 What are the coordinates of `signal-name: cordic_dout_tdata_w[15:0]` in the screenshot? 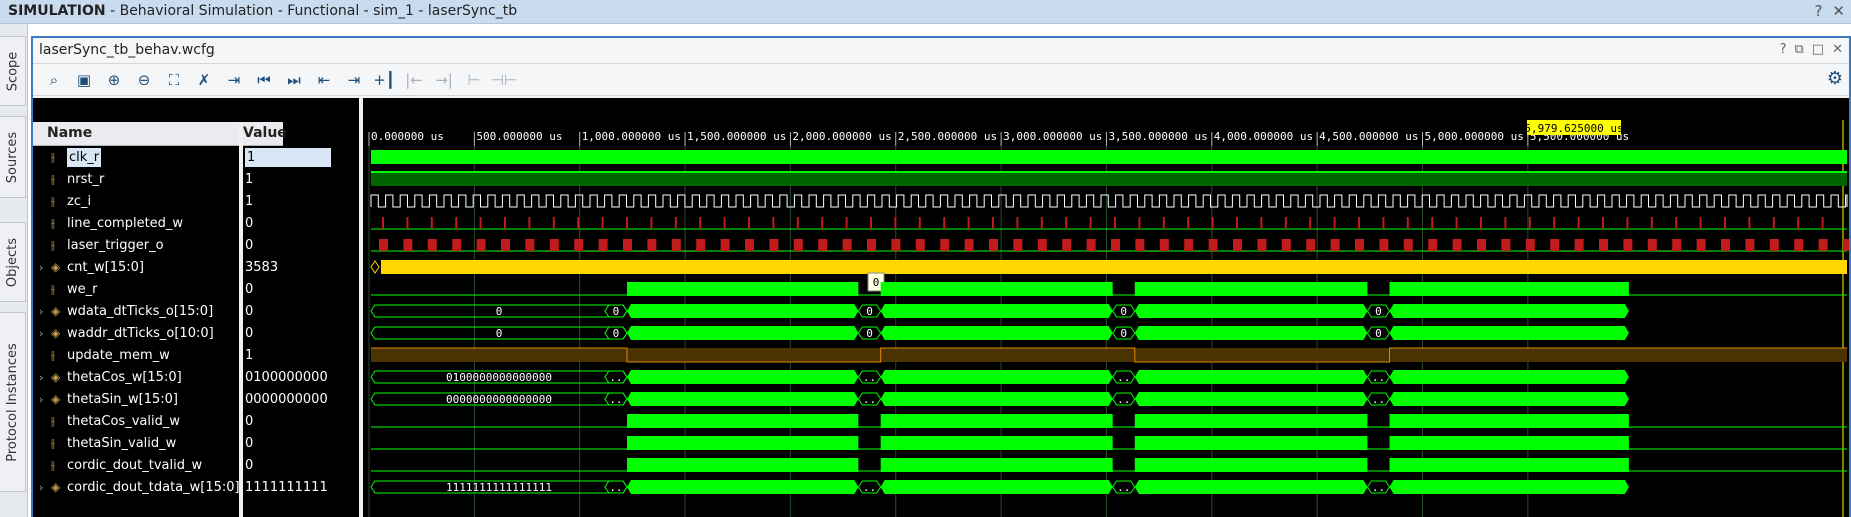 It's located at (153, 487).